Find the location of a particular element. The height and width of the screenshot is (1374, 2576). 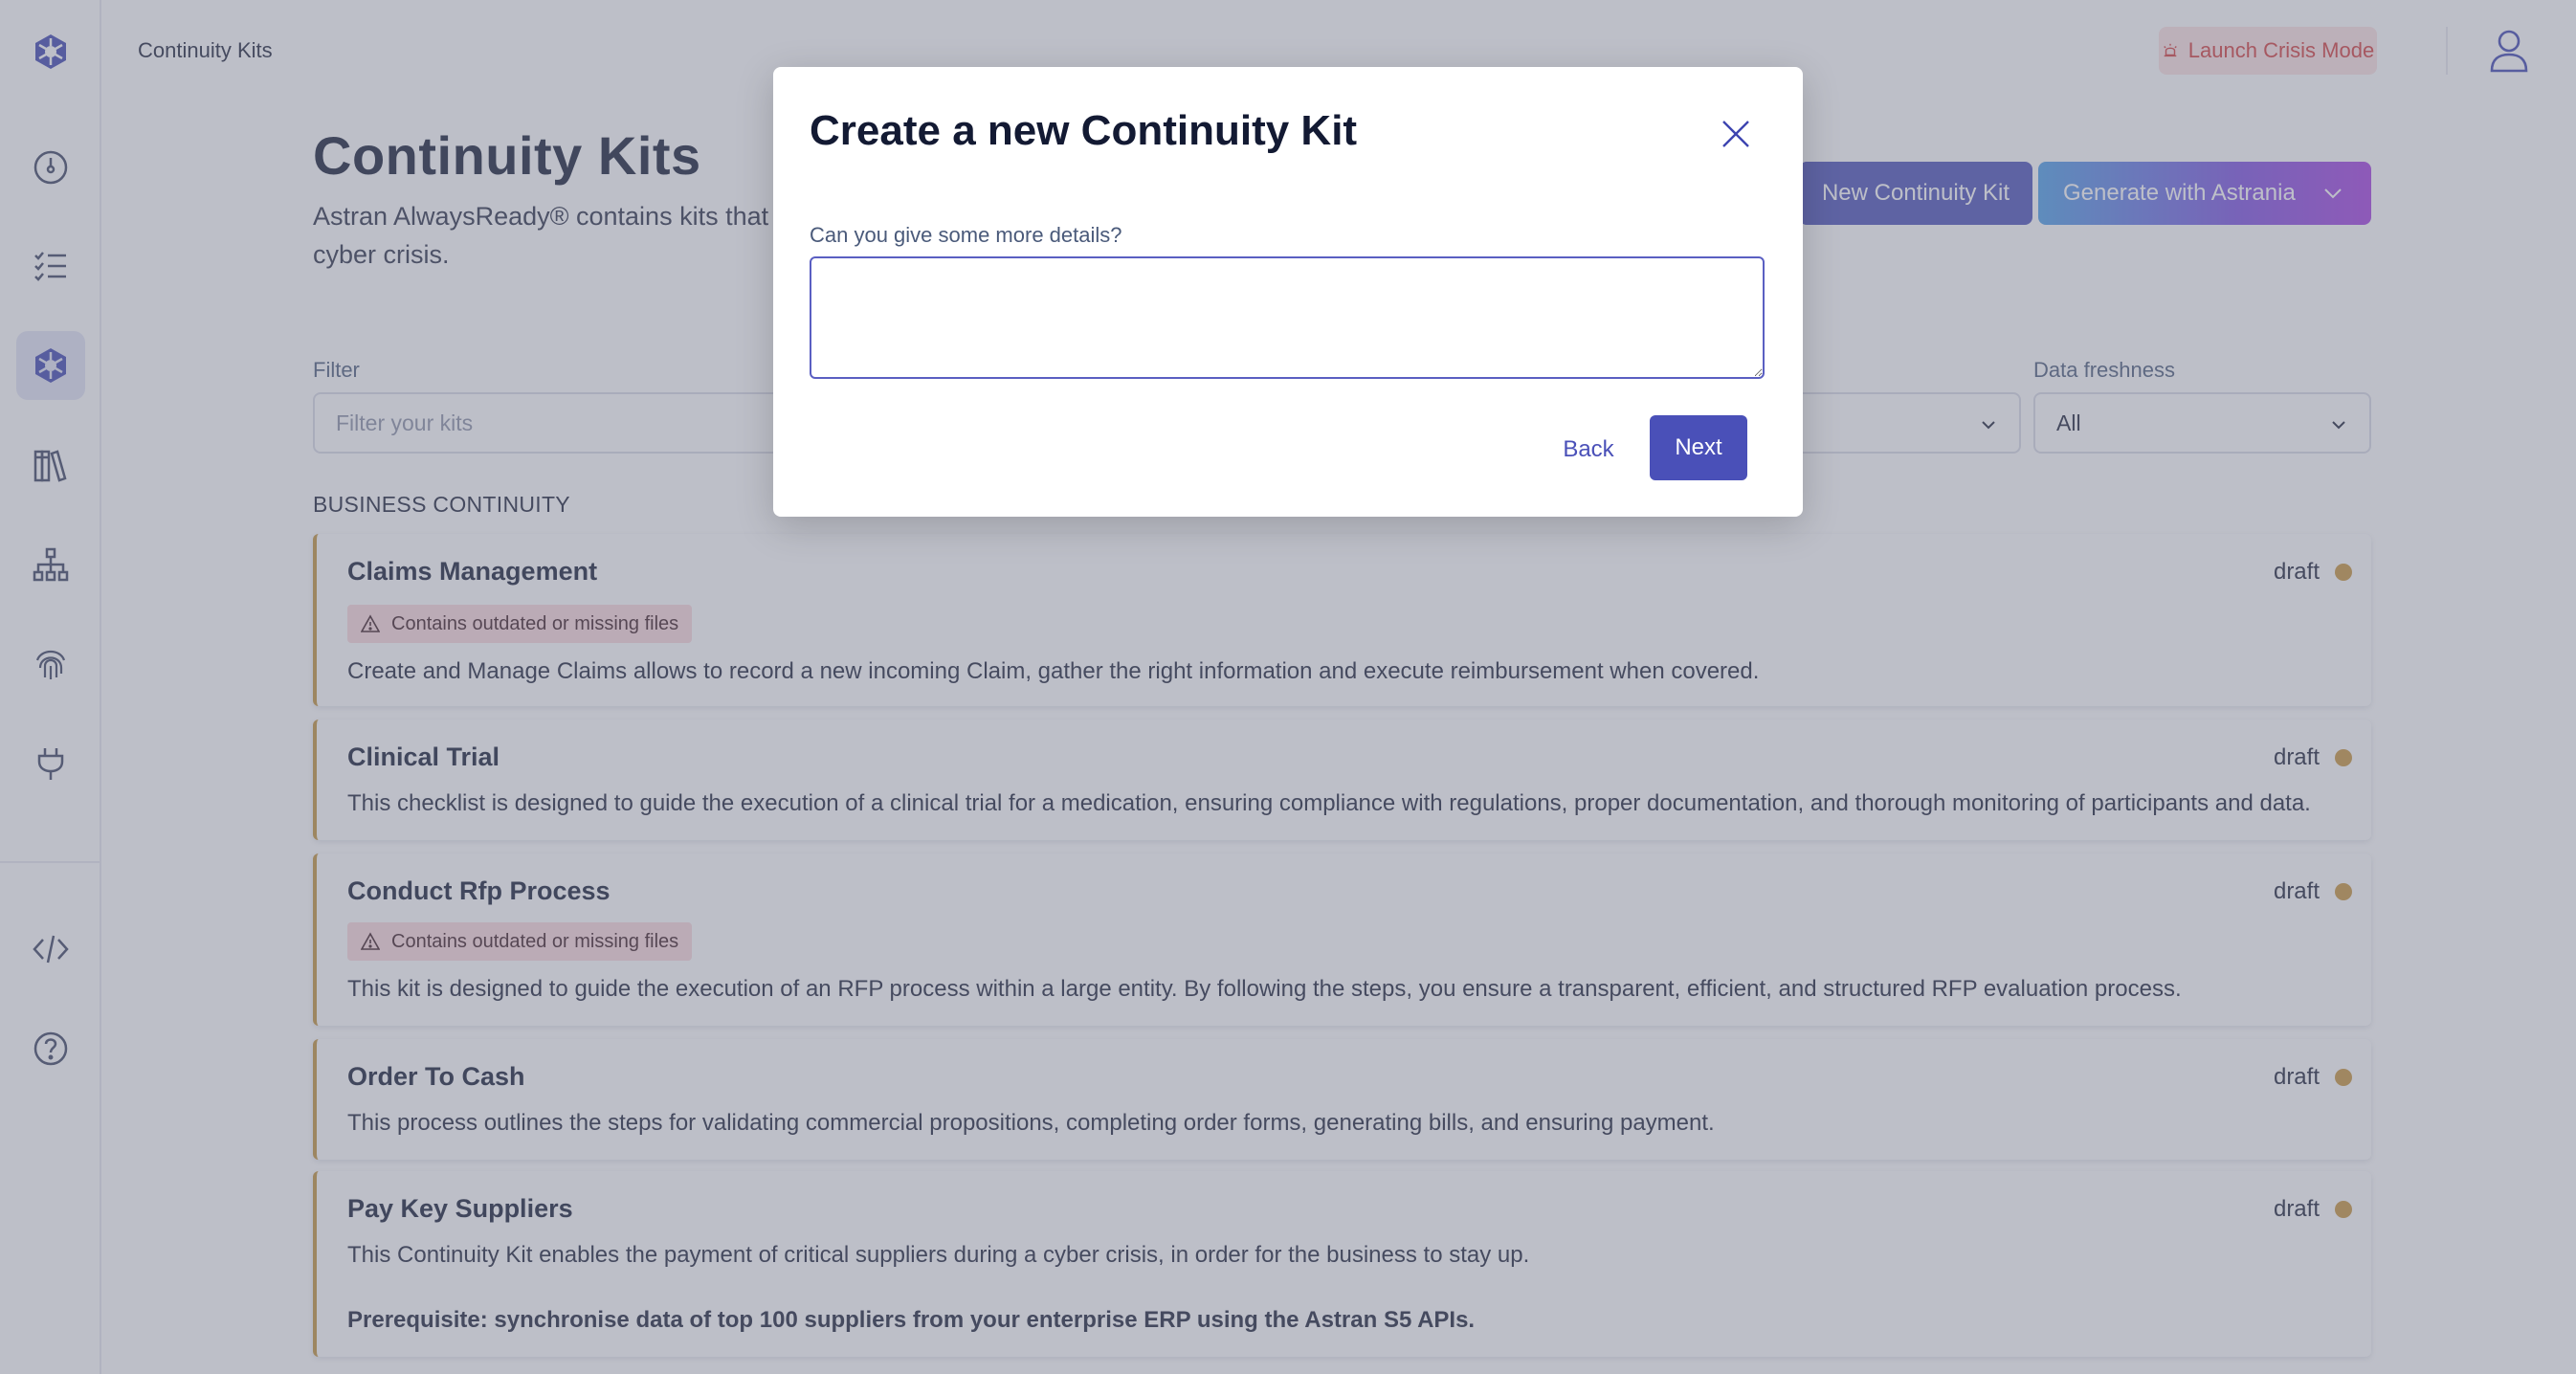

next-button: Next is located at coordinates (1698, 447).